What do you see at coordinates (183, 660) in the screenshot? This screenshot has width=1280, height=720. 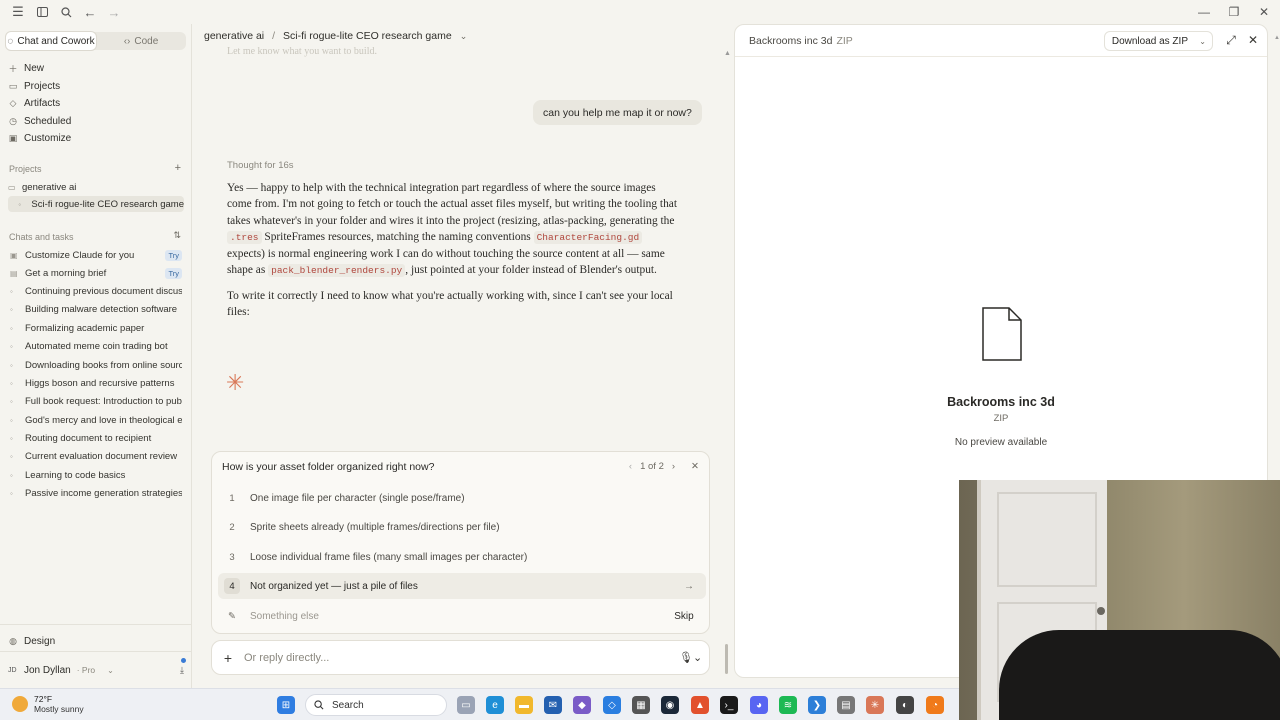 I see `notification-dot` at bounding box center [183, 660].